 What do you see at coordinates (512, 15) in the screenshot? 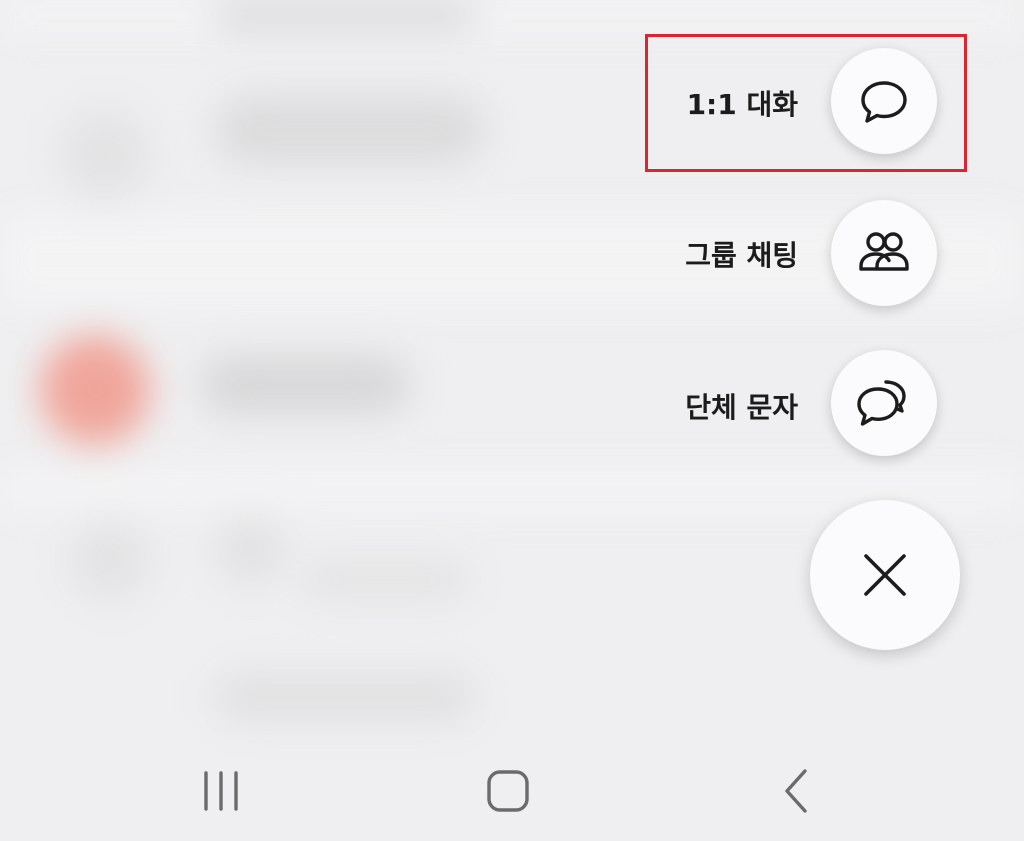
I see `list-divider` at bounding box center [512, 15].